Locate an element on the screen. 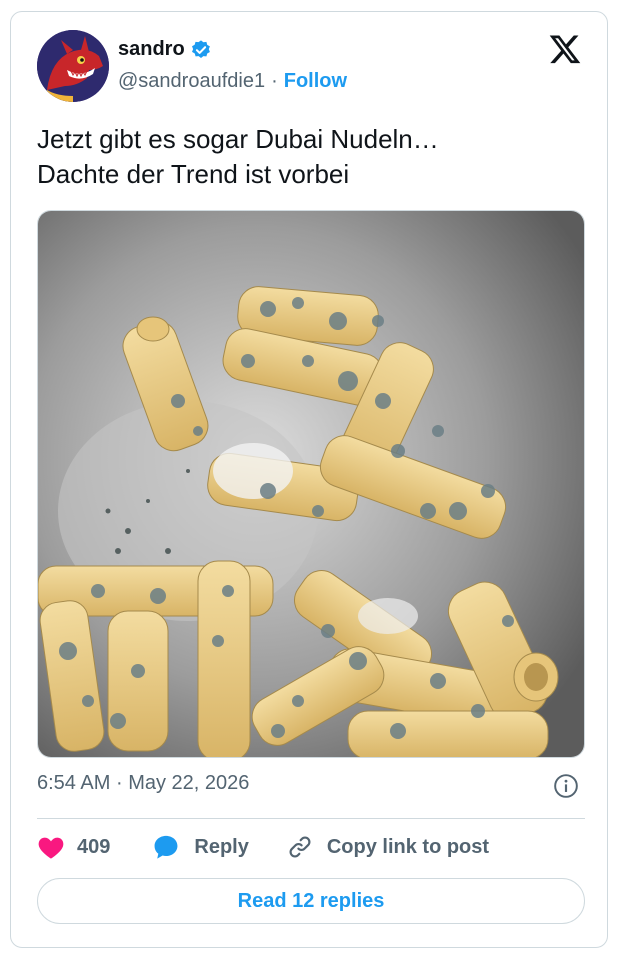 Image resolution: width=620 pixels, height=961 pixels. author-name-row: sandro is located at coordinates (165, 49).